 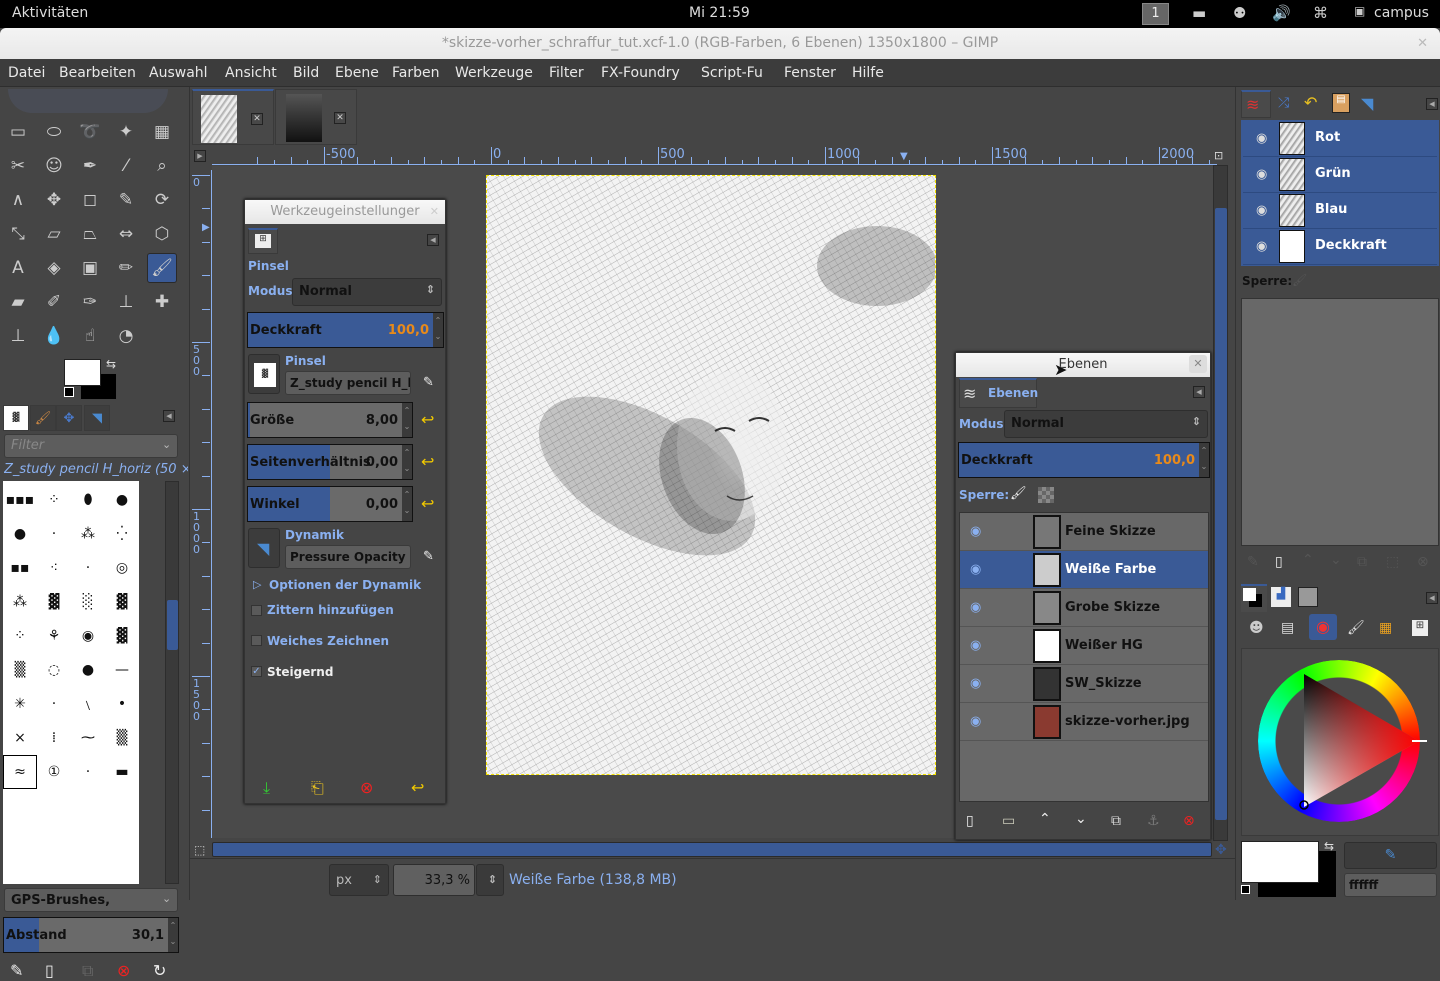 I want to click on reset-aspect-icon: ↩, so click(x=427, y=461).